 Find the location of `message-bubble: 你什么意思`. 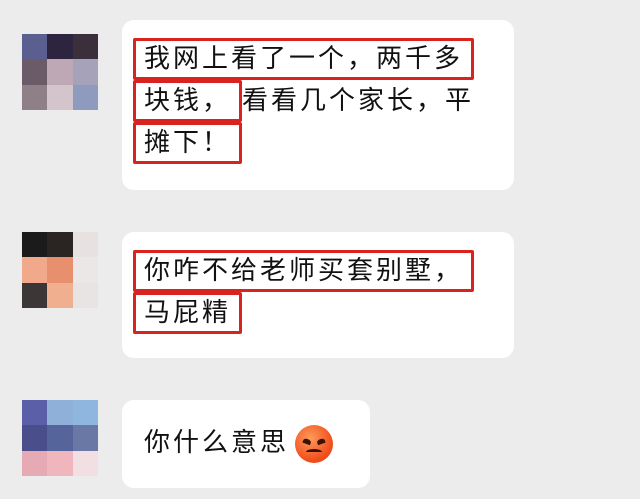

message-bubble: 你什么意思 is located at coordinates (246, 444).